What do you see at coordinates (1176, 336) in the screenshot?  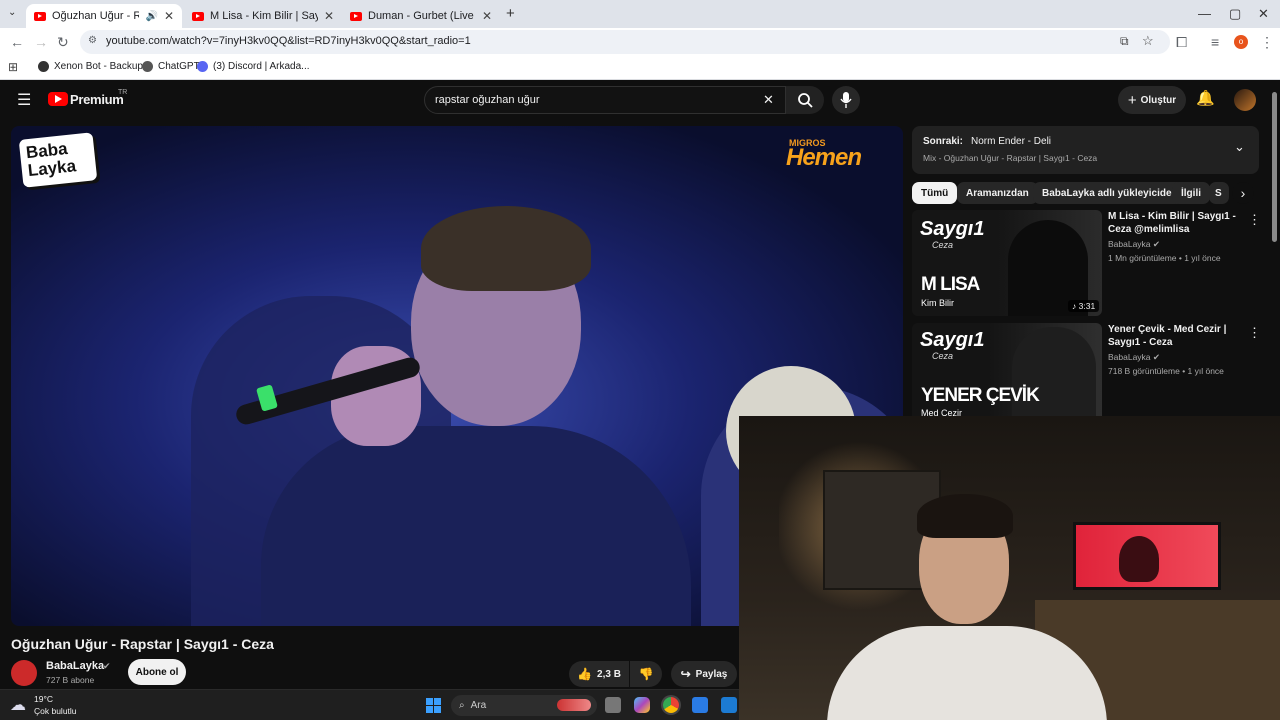 I see `recommendation-title: Yener Çevik - Med Cezir | Saygı1 - Ceza` at bounding box center [1176, 336].